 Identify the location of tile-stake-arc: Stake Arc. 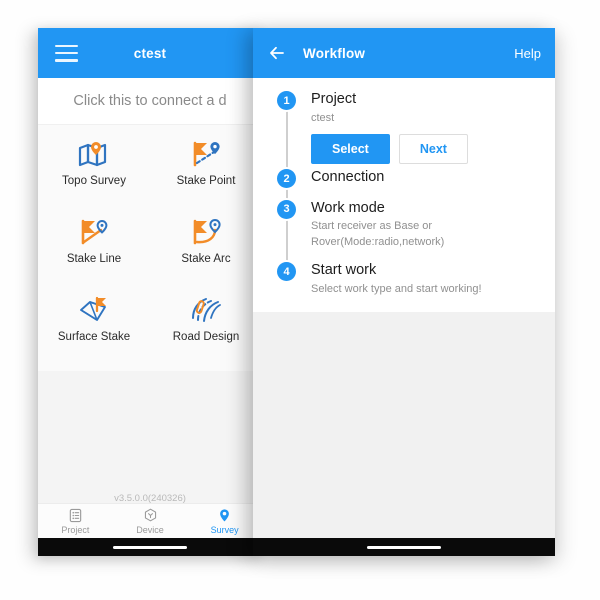
(206, 246).